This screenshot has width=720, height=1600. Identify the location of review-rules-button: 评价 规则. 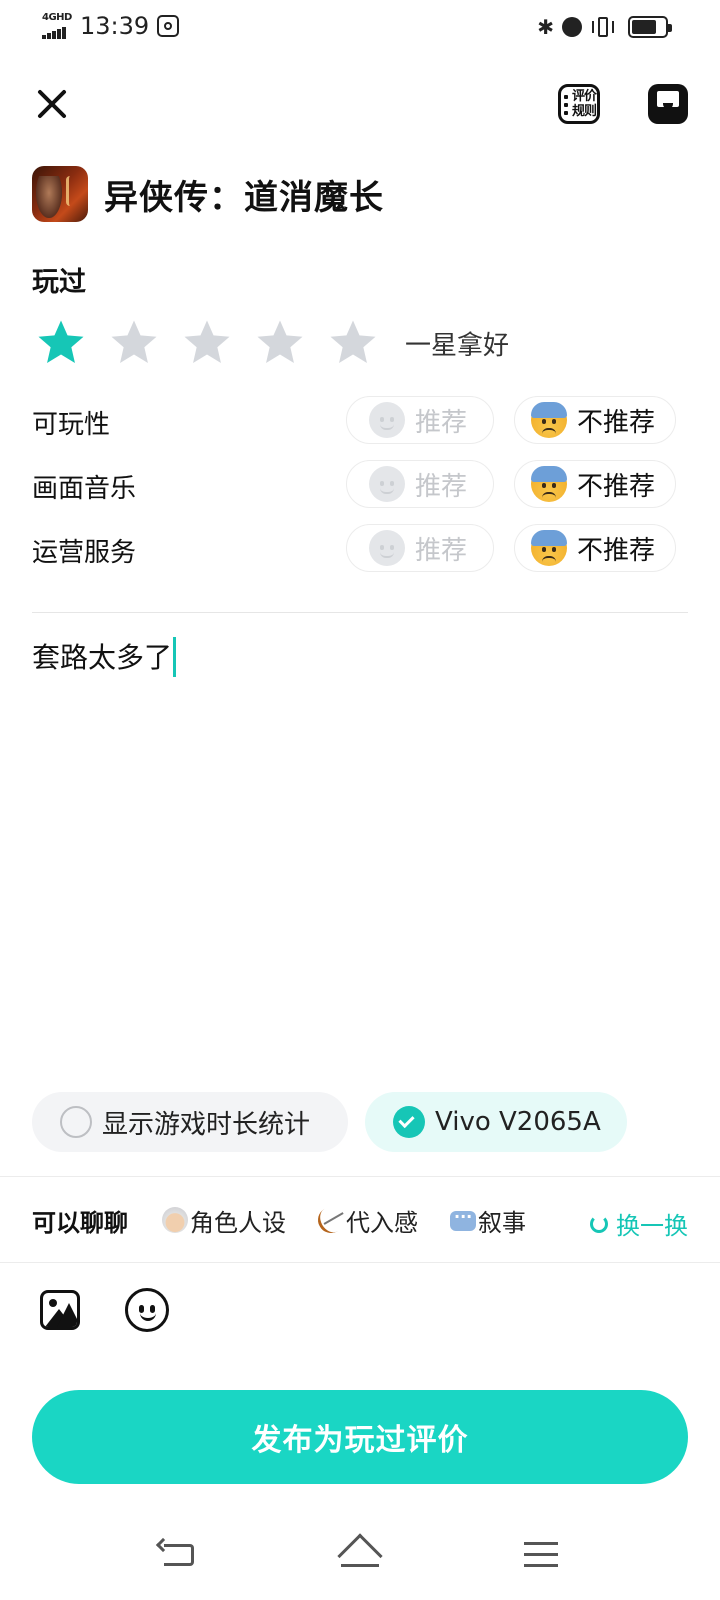
(579, 104).